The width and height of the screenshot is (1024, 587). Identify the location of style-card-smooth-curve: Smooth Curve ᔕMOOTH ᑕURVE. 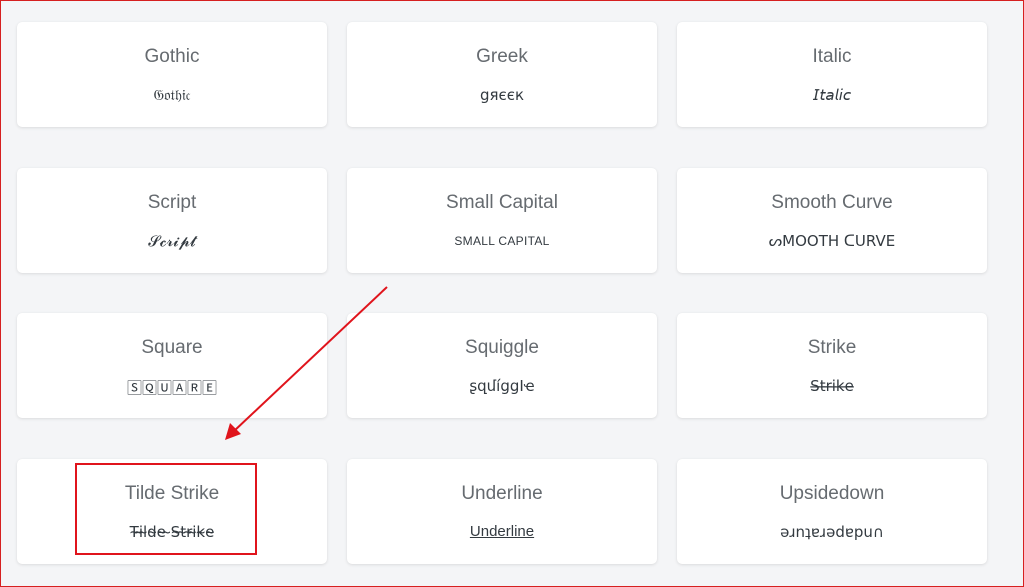
(832, 220).